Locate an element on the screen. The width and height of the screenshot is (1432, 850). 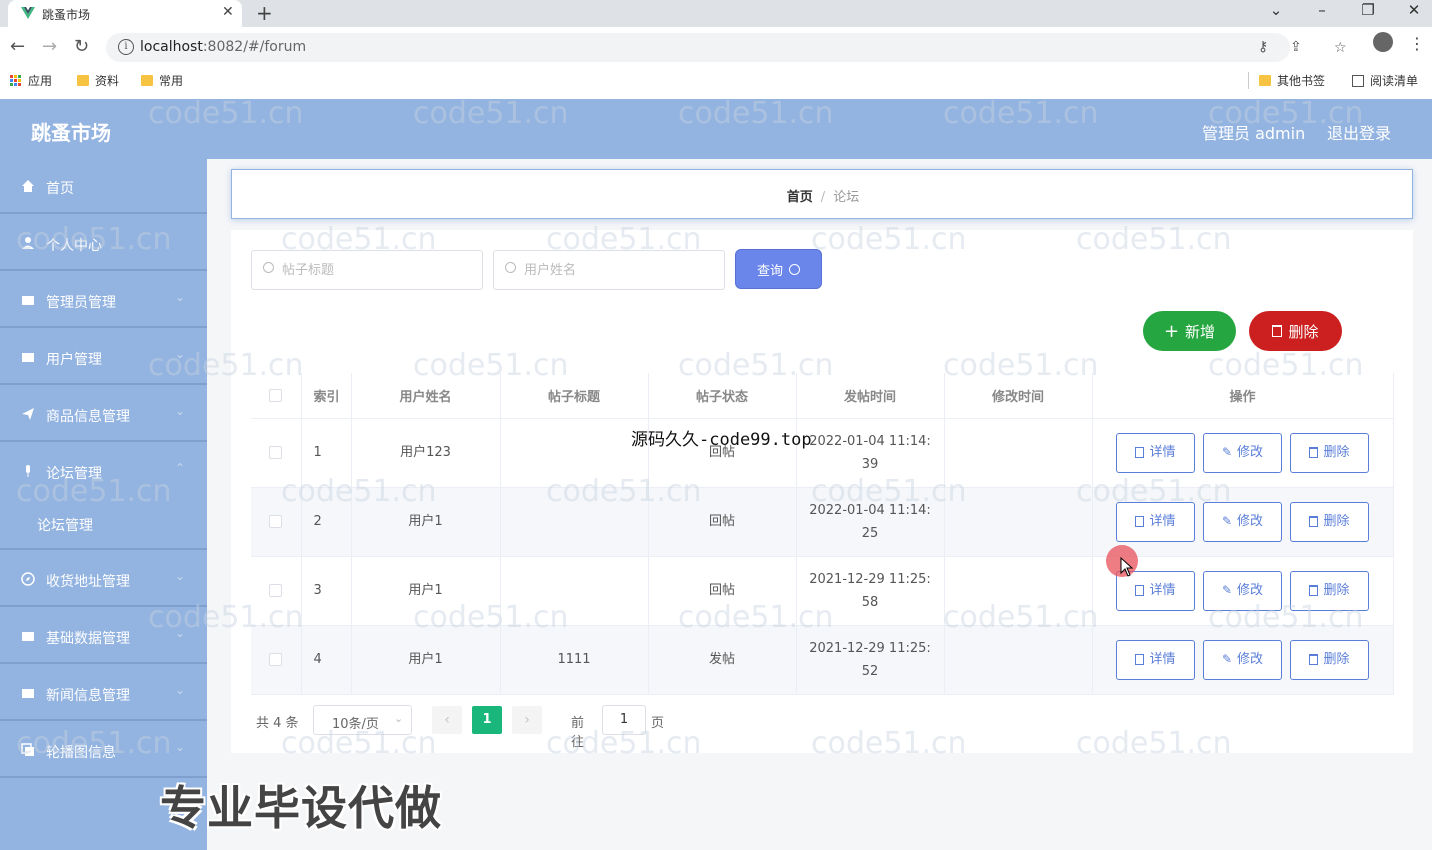
page-suffix: 页 is located at coordinates (658, 723).